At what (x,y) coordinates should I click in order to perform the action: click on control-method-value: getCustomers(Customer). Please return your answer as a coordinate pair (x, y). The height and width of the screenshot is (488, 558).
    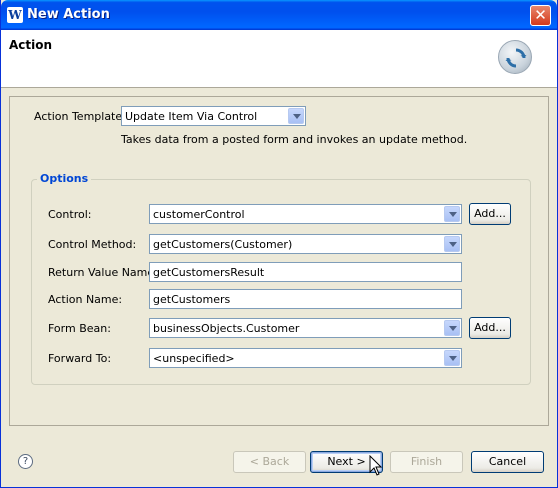
    Looking at the image, I should click on (223, 244).